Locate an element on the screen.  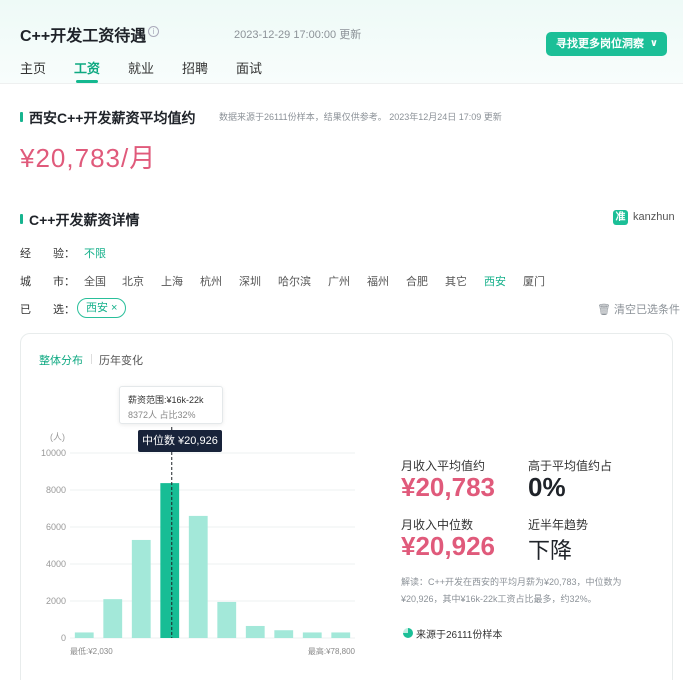
tab-interview: 面试 is located at coordinates (249, 67).